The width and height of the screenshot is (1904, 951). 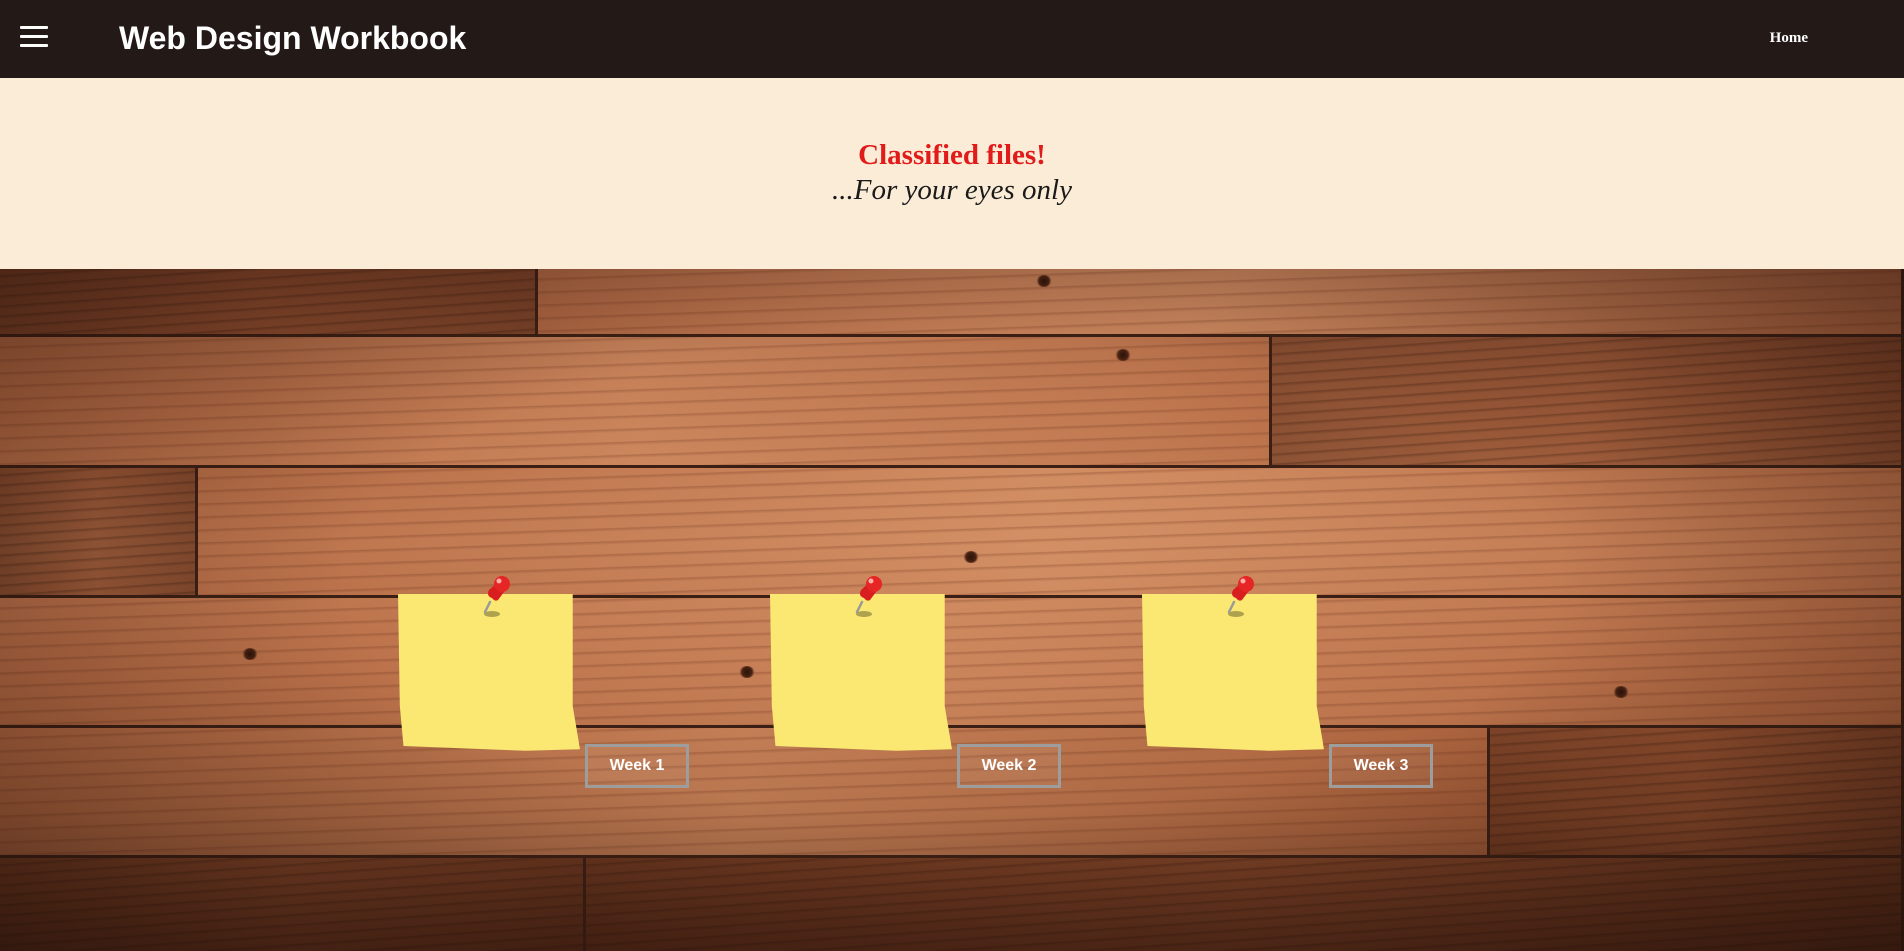 I want to click on menu-bar-middle, so click(x=34, y=36).